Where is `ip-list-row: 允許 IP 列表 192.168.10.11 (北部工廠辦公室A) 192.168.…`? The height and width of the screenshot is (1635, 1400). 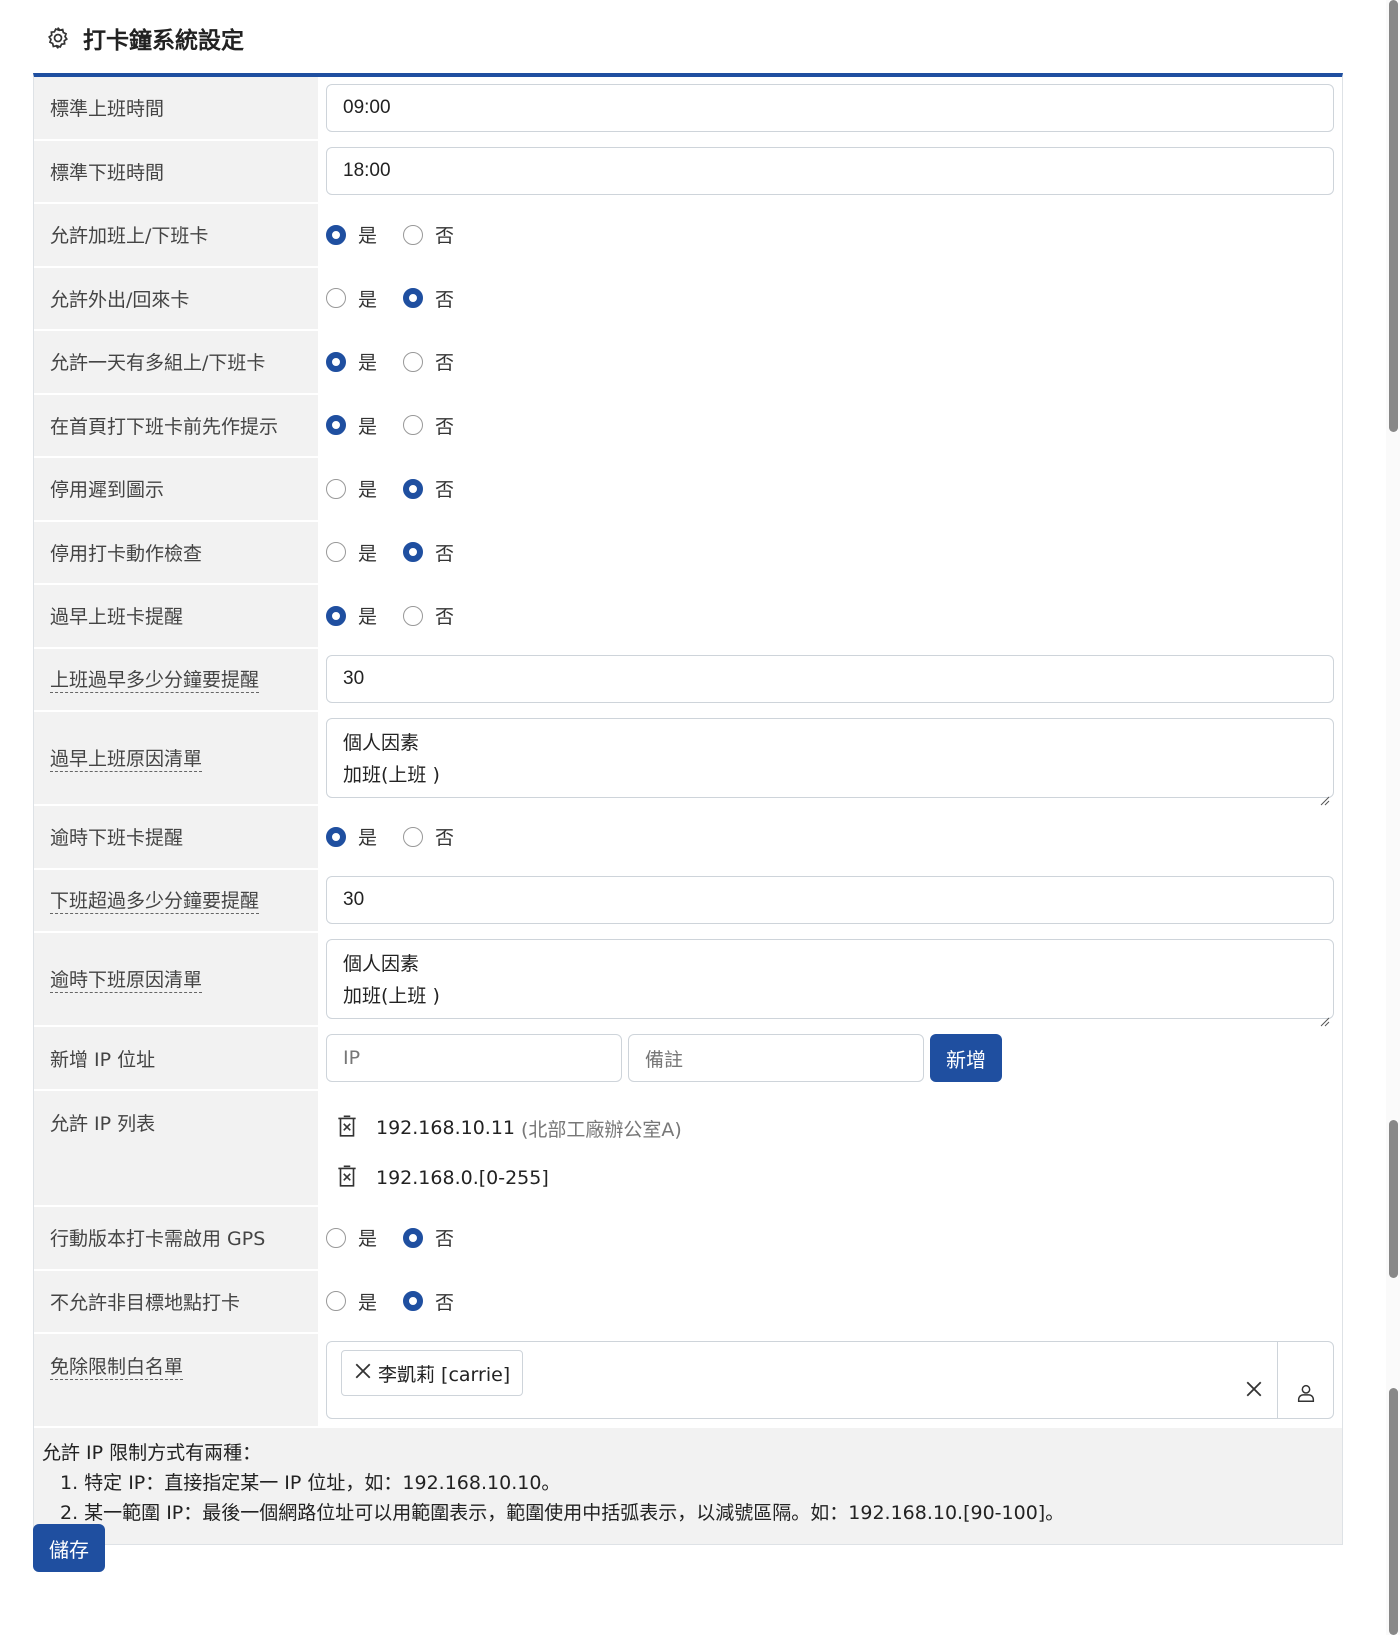
ip-list-row: 允許 IP 列表 192.168.10.11 (北部工廠辦公室A) 192.168.… is located at coordinates (688, 1149).